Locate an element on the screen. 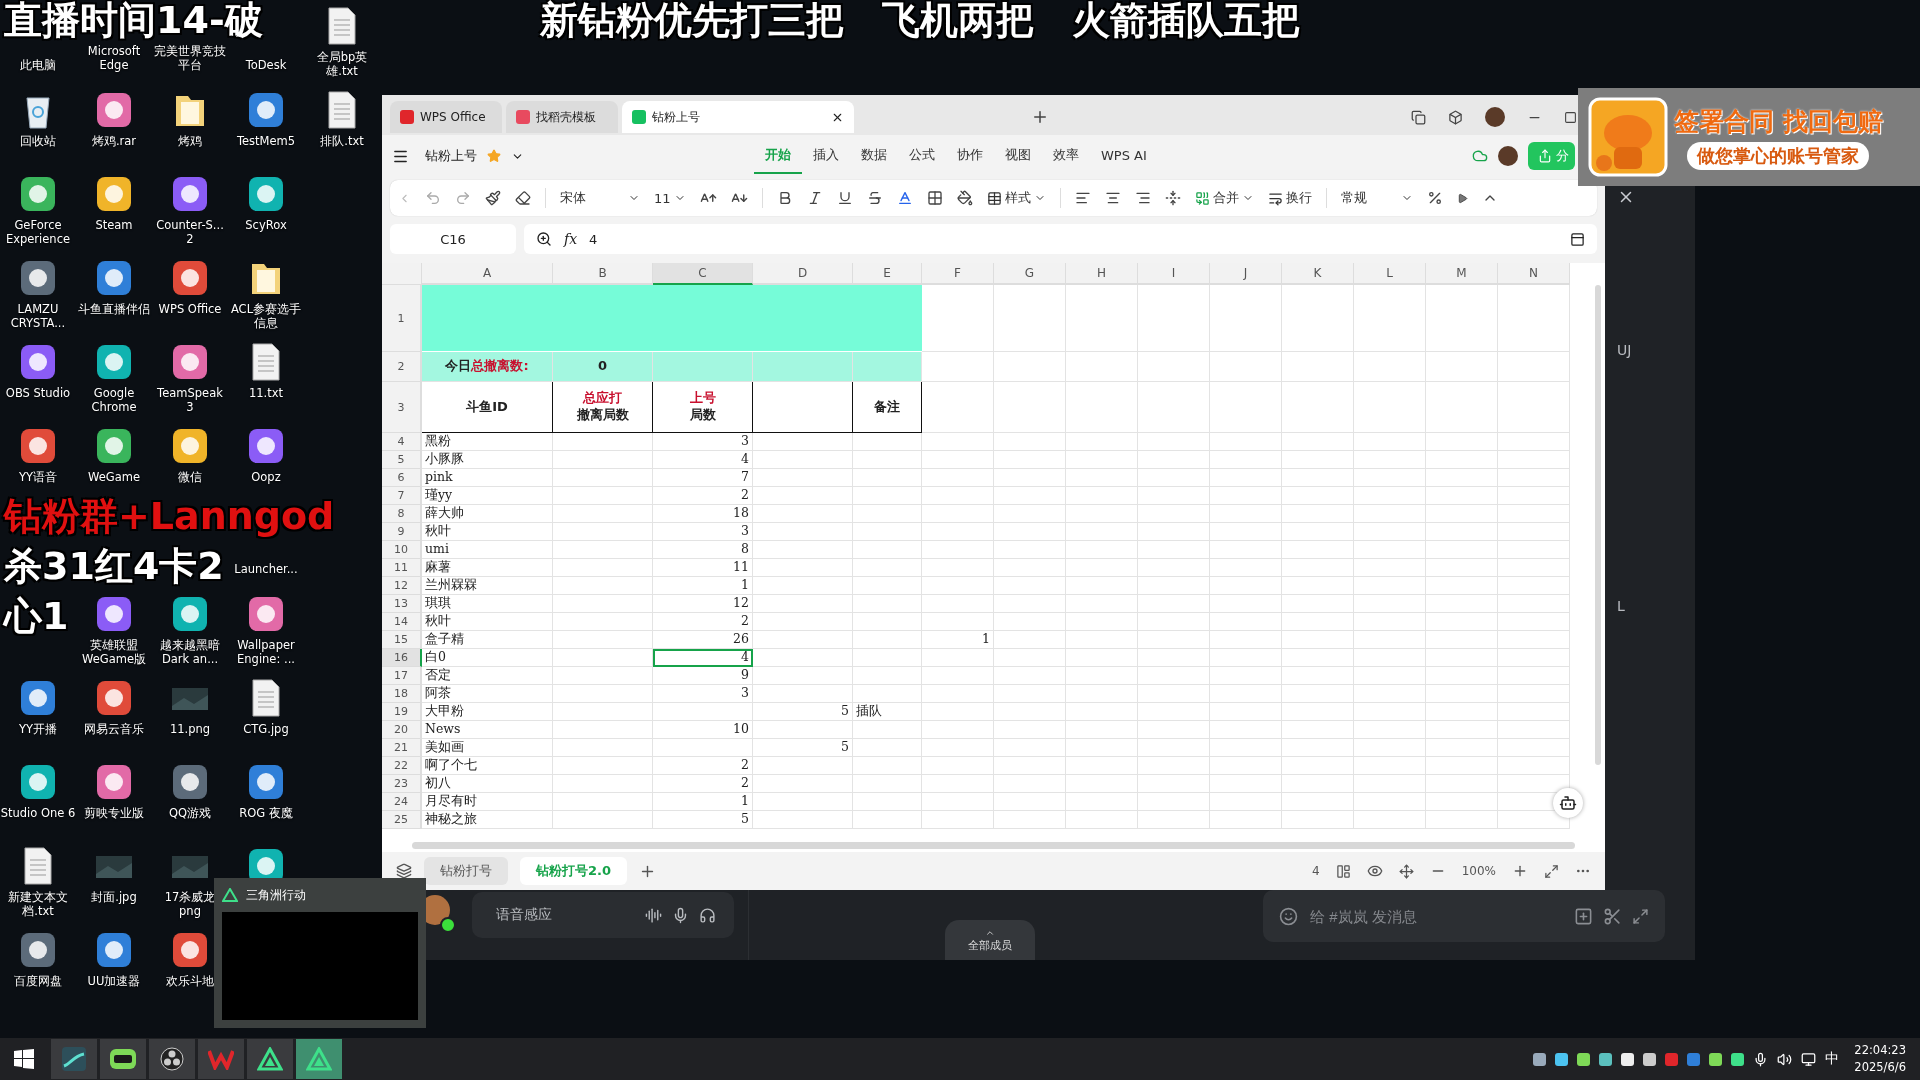 This screenshot has width=1920, height=1080. stream-caption: 杀31红4卡2 is located at coordinates (114, 567).